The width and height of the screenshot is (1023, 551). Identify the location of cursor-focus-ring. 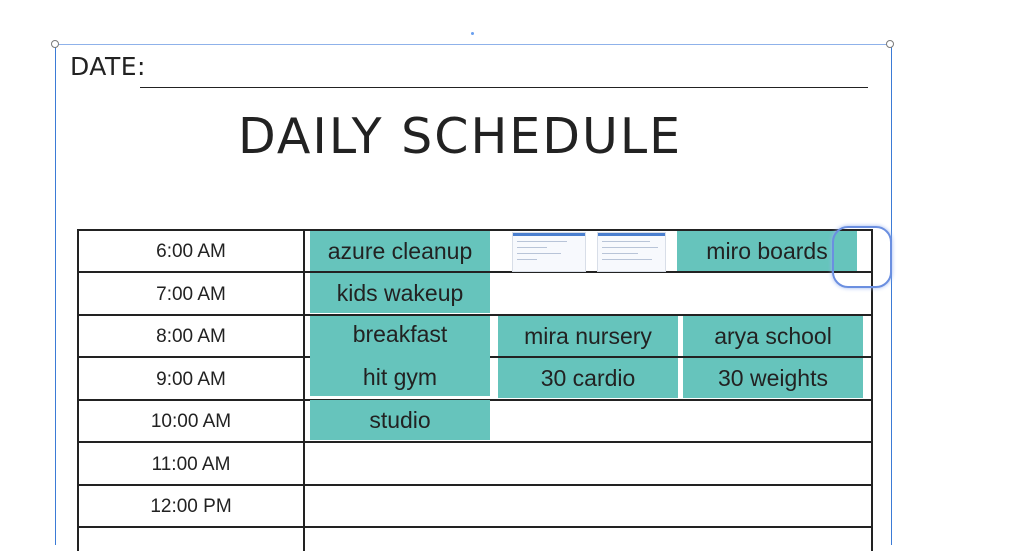
(862, 257).